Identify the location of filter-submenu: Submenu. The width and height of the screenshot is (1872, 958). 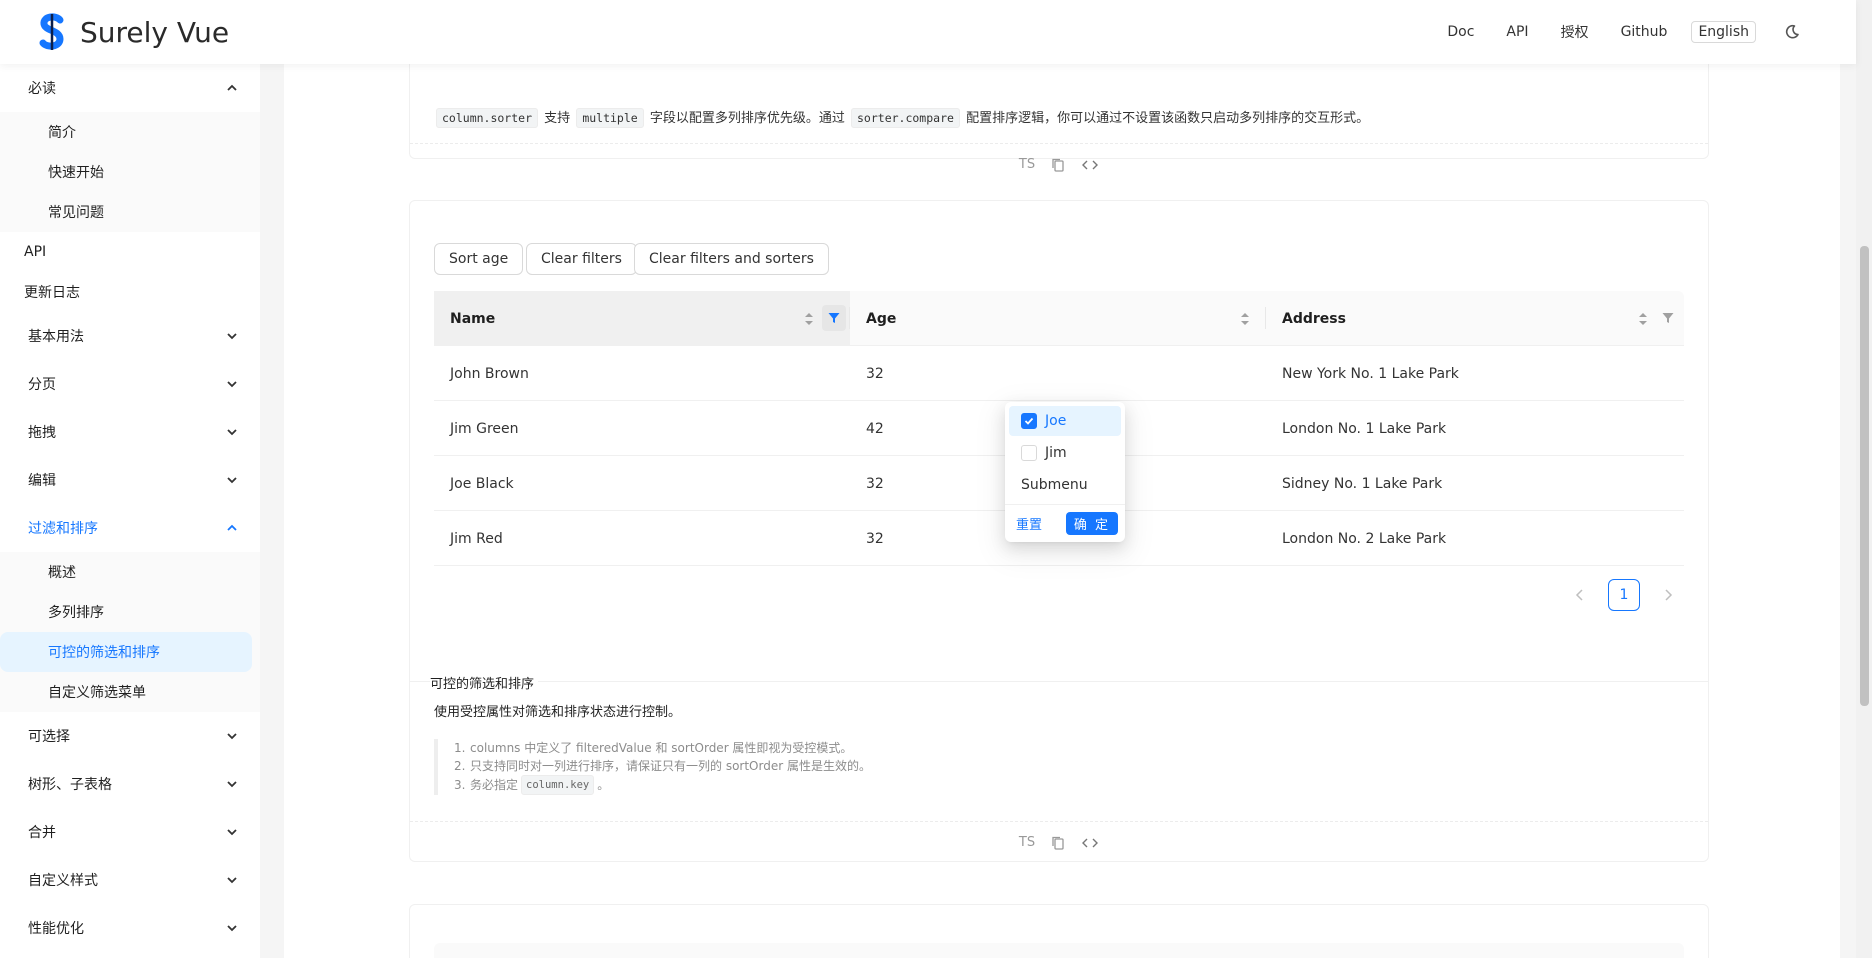
(1065, 485).